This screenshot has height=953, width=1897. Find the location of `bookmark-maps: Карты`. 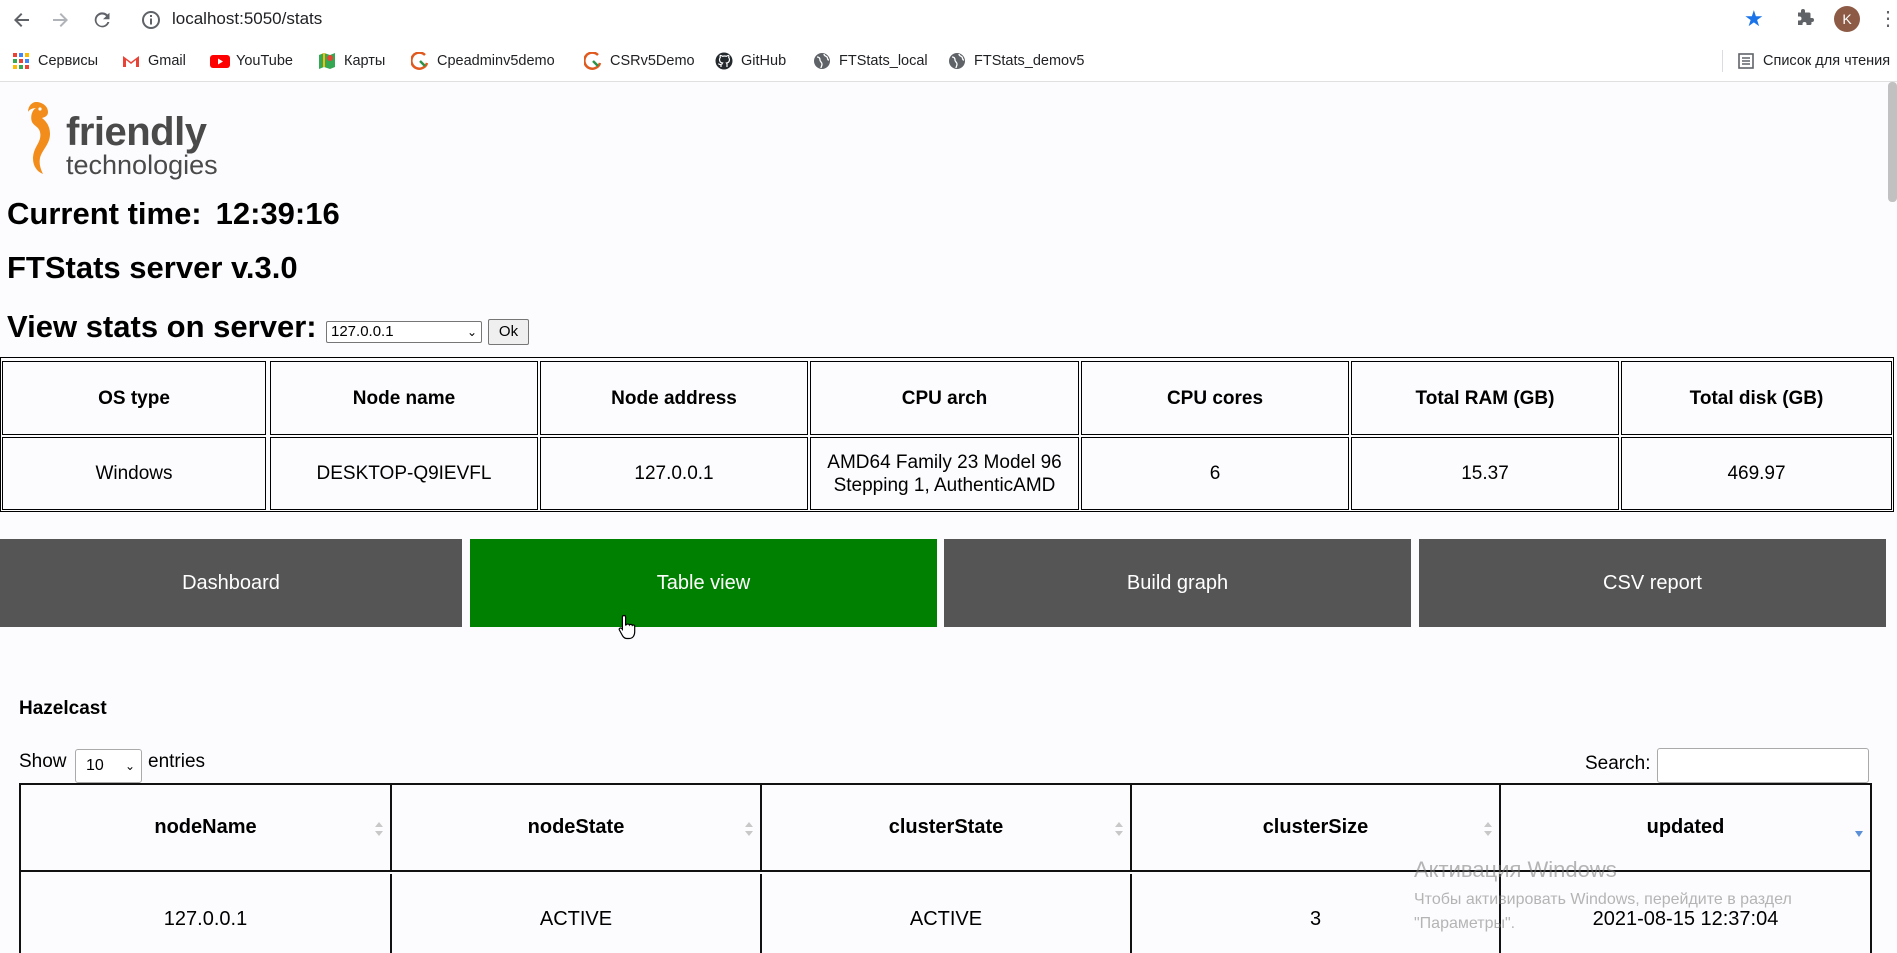

bookmark-maps: Карты is located at coordinates (351, 61).